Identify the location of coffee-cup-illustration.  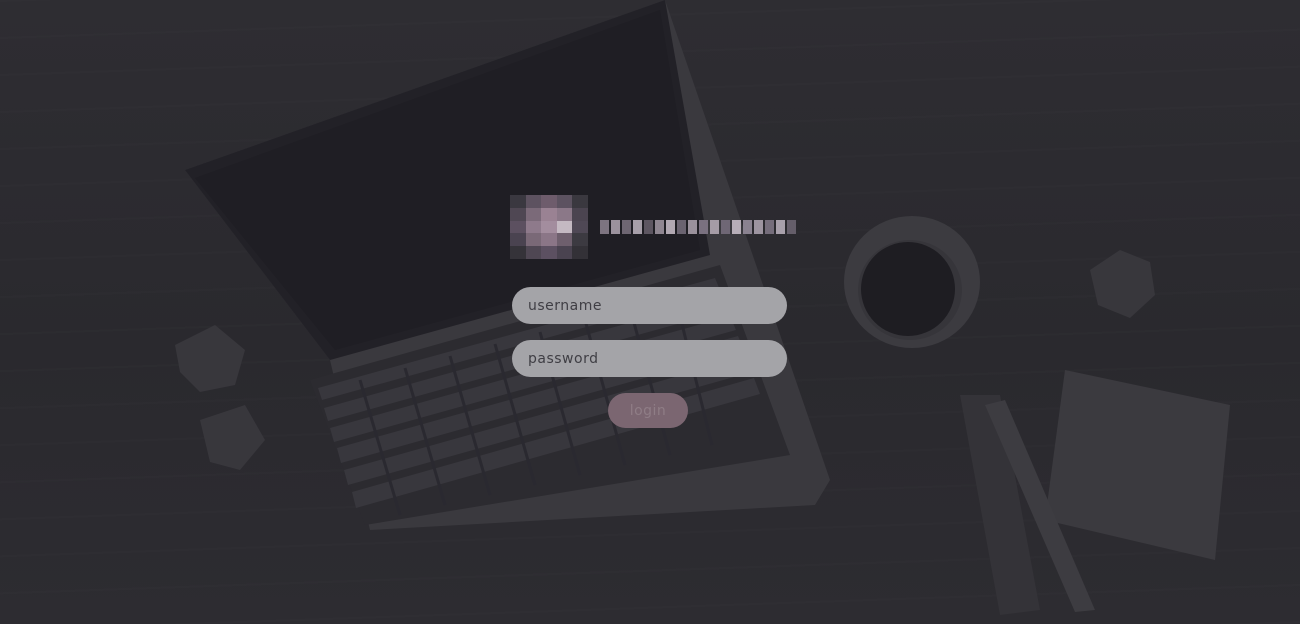
(912, 282).